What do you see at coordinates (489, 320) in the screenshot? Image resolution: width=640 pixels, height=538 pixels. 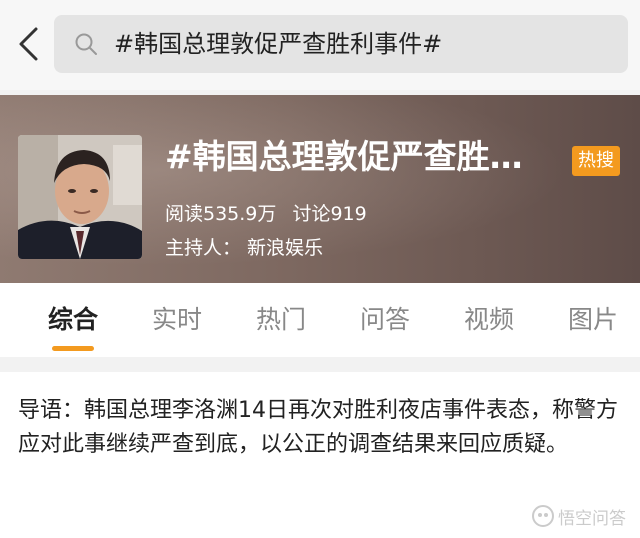 I see `tab-video: 视频` at bounding box center [489, 320].